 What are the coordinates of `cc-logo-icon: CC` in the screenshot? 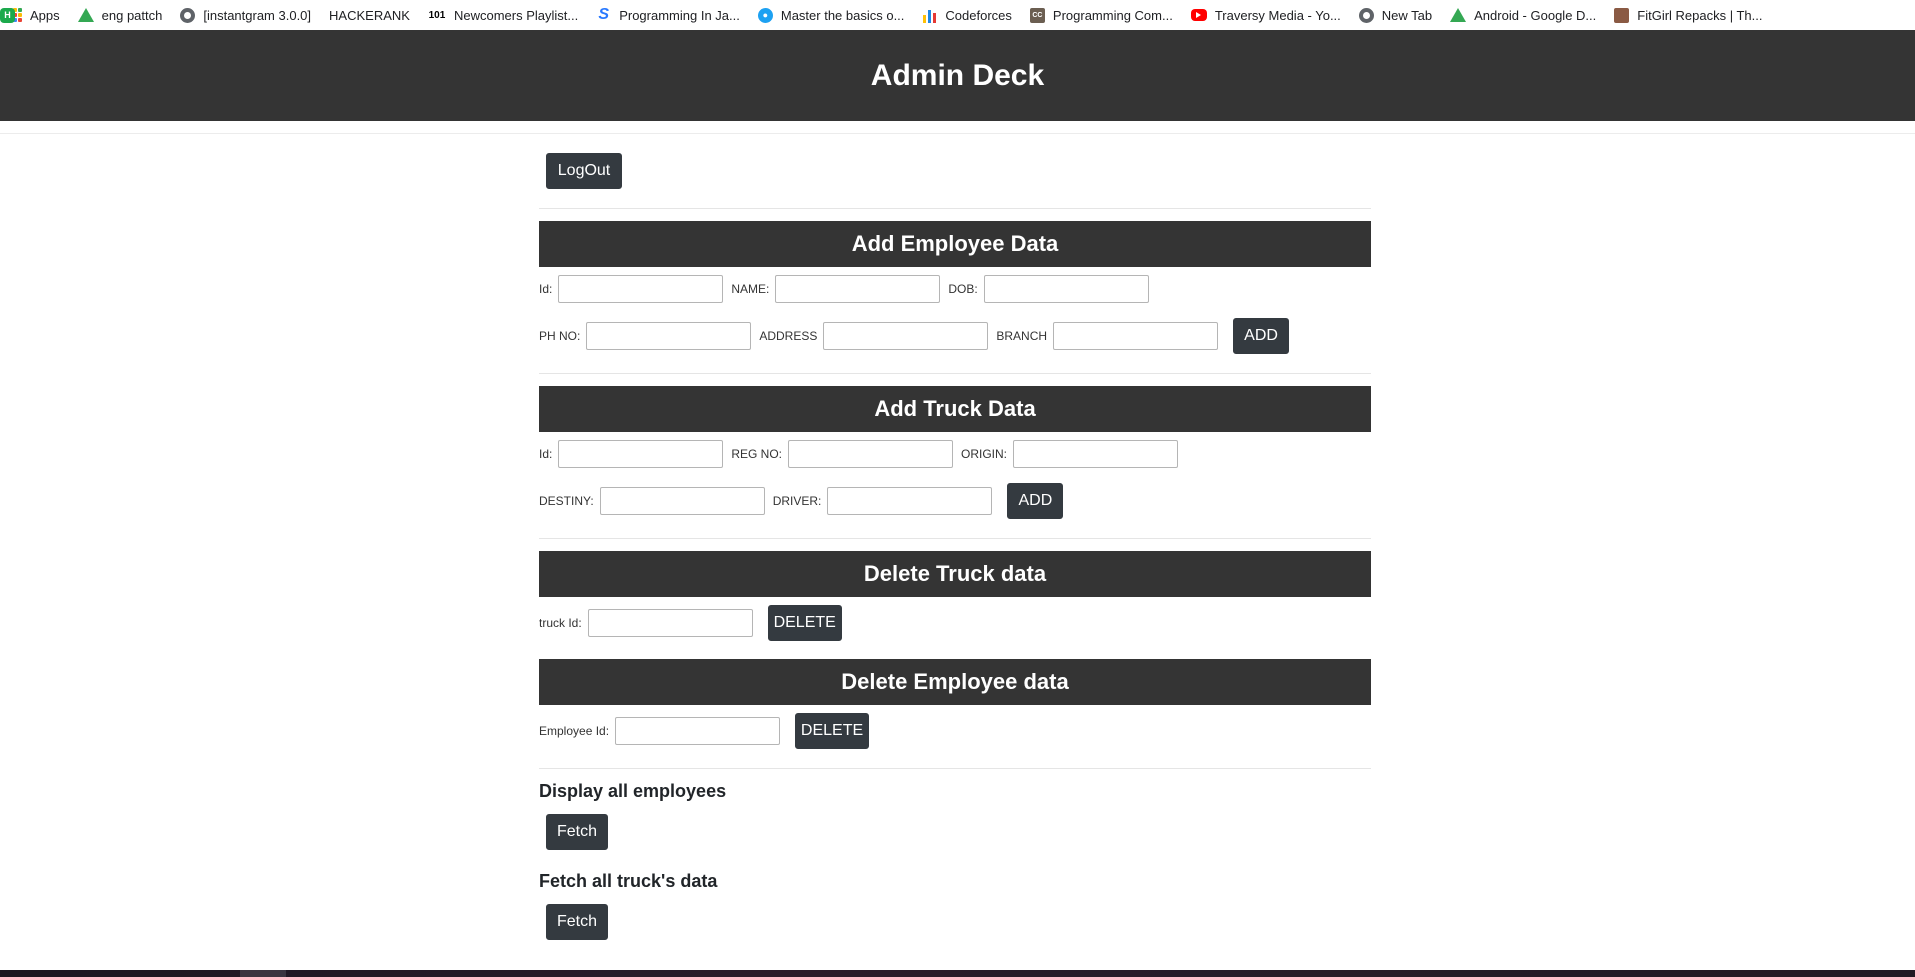 It's located at (1037, 15).